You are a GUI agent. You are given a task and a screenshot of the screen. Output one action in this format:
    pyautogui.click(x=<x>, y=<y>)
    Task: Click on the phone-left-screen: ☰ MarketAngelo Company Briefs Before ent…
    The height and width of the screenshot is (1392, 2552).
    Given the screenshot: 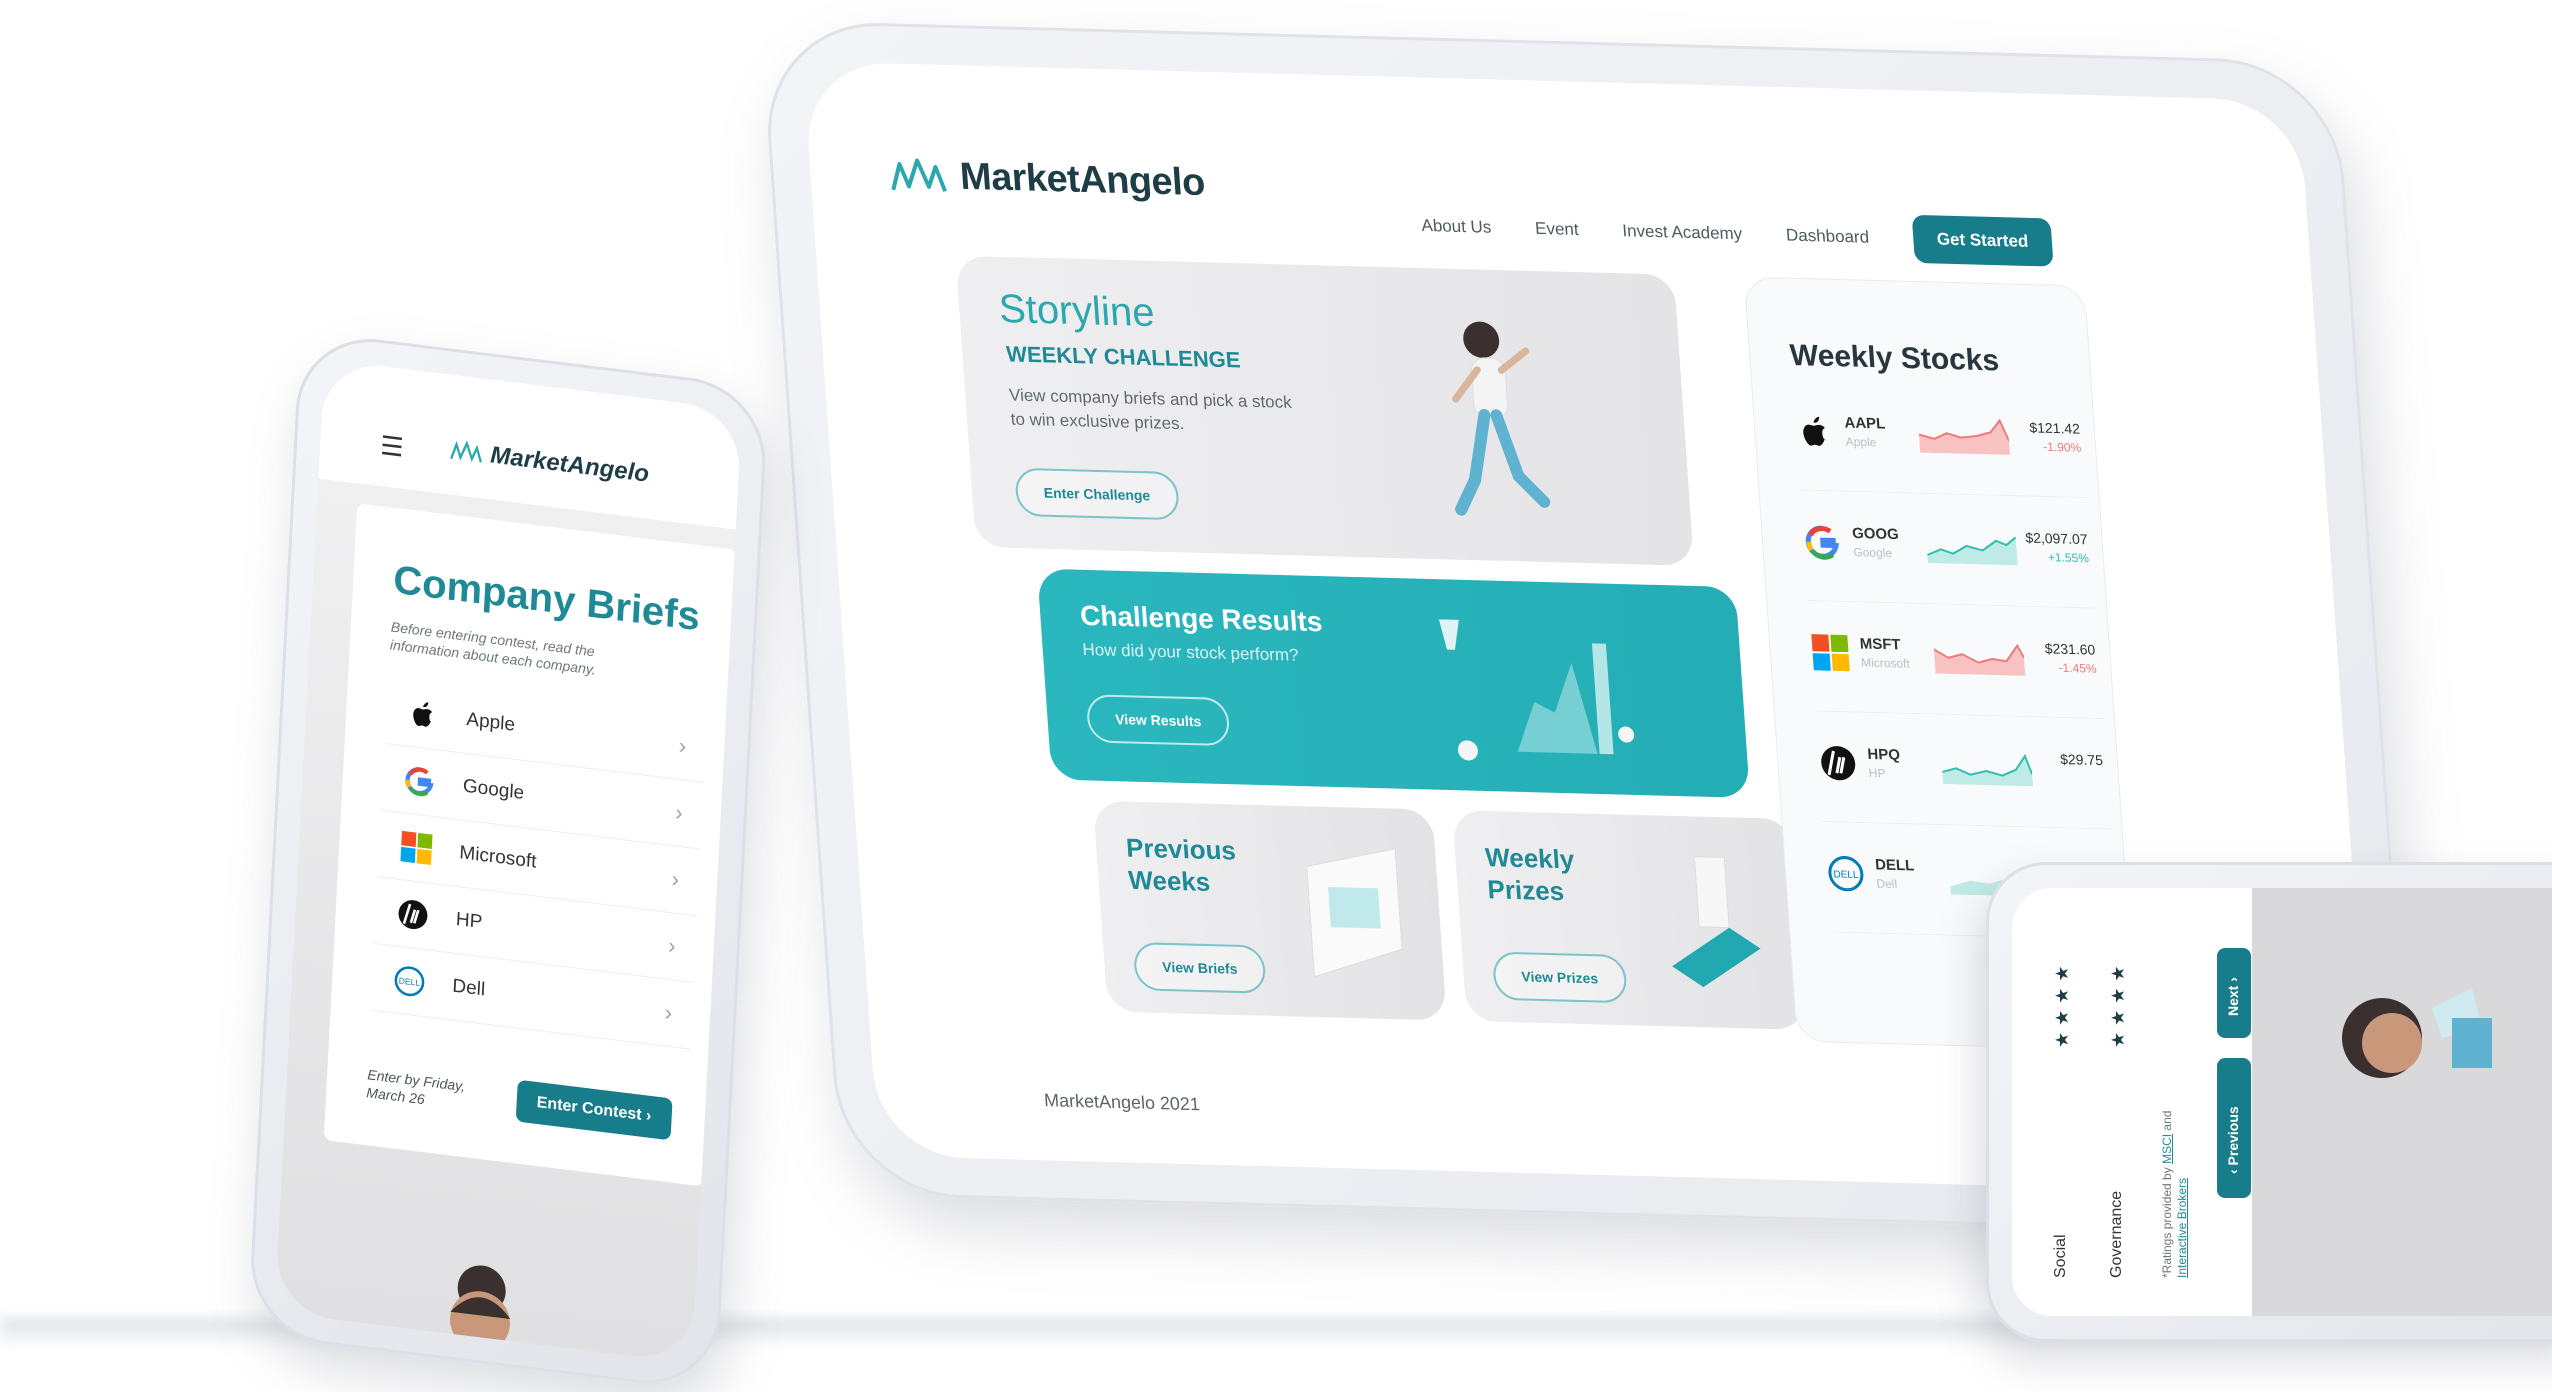 What is the action you would take?
    pyautogui.click(x=508, y=861)
    